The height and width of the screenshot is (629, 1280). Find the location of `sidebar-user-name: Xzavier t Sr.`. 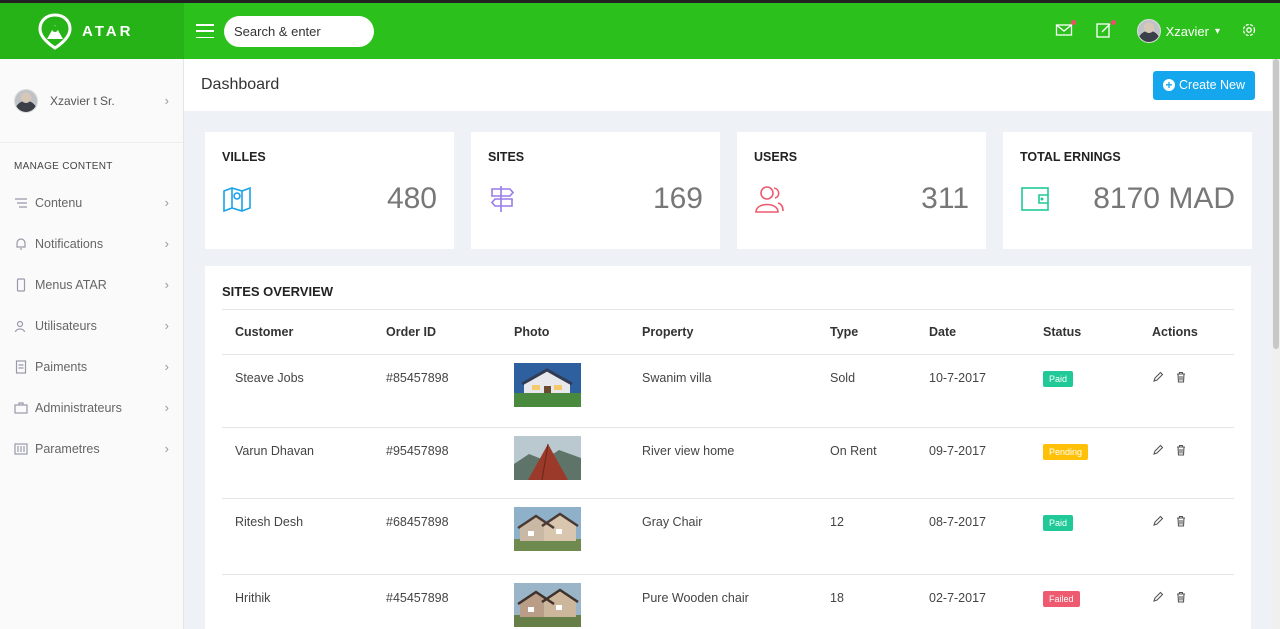

sidebar-user-name: Xzavier t Sr. is located at coordinates (82, 100).